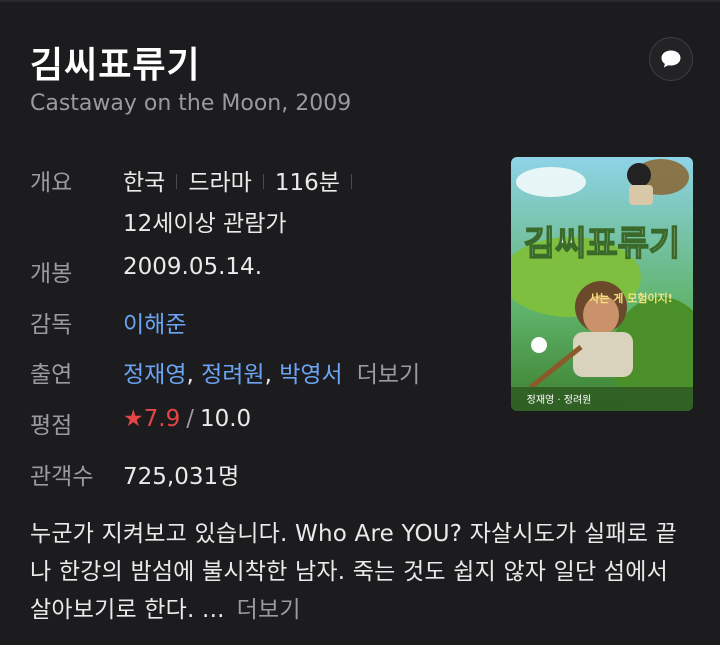  What do you see at coordinates (51, 375) in the screenshot?
I see `cast-label: 출연` at bounding box center [51, 375].